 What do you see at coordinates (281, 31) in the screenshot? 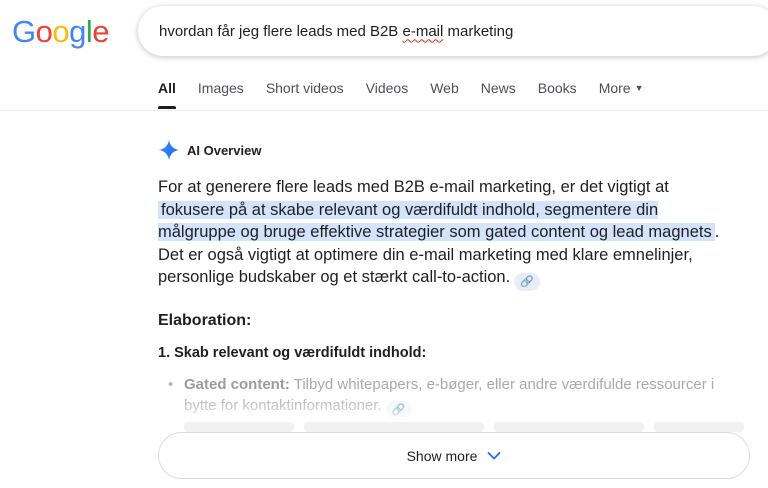
I see `query-text-start: hvordan får jeg flere leads med B2B` at bounding box center [281, 31].